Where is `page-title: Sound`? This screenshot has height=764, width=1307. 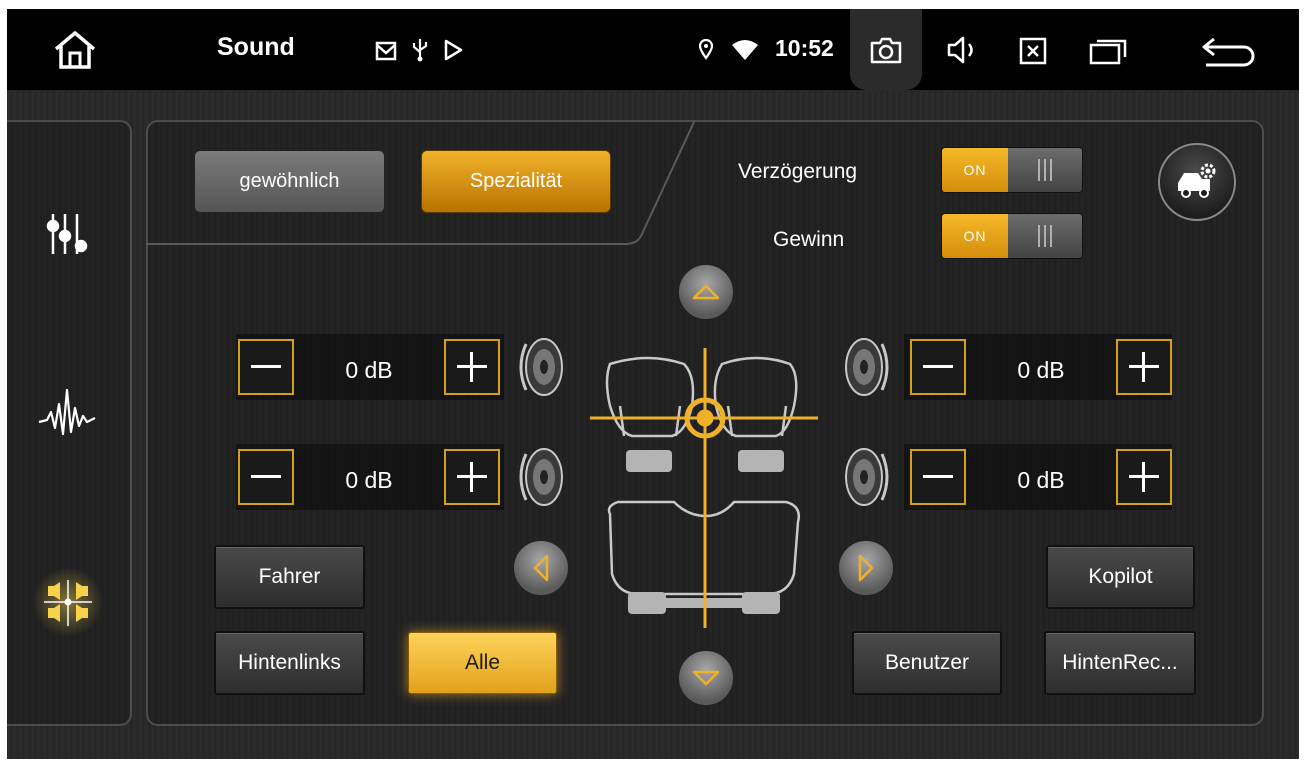 page-title: Sound is located at coordinates (256, 47).